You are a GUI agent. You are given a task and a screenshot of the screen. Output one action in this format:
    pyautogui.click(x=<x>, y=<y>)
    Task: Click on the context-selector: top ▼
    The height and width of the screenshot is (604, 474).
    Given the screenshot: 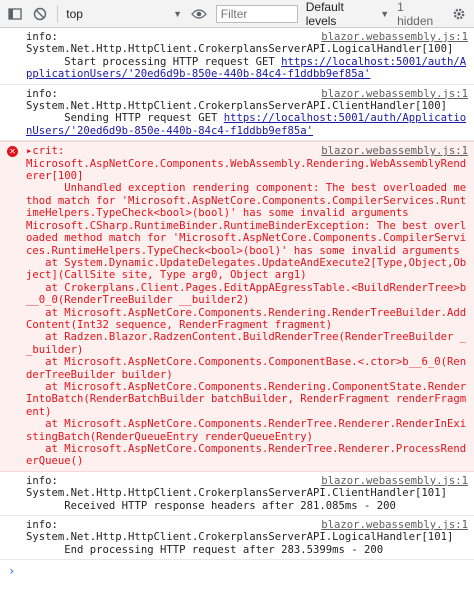 What is the action you would take?
    pyautogui.click(x=124, y=14)
    